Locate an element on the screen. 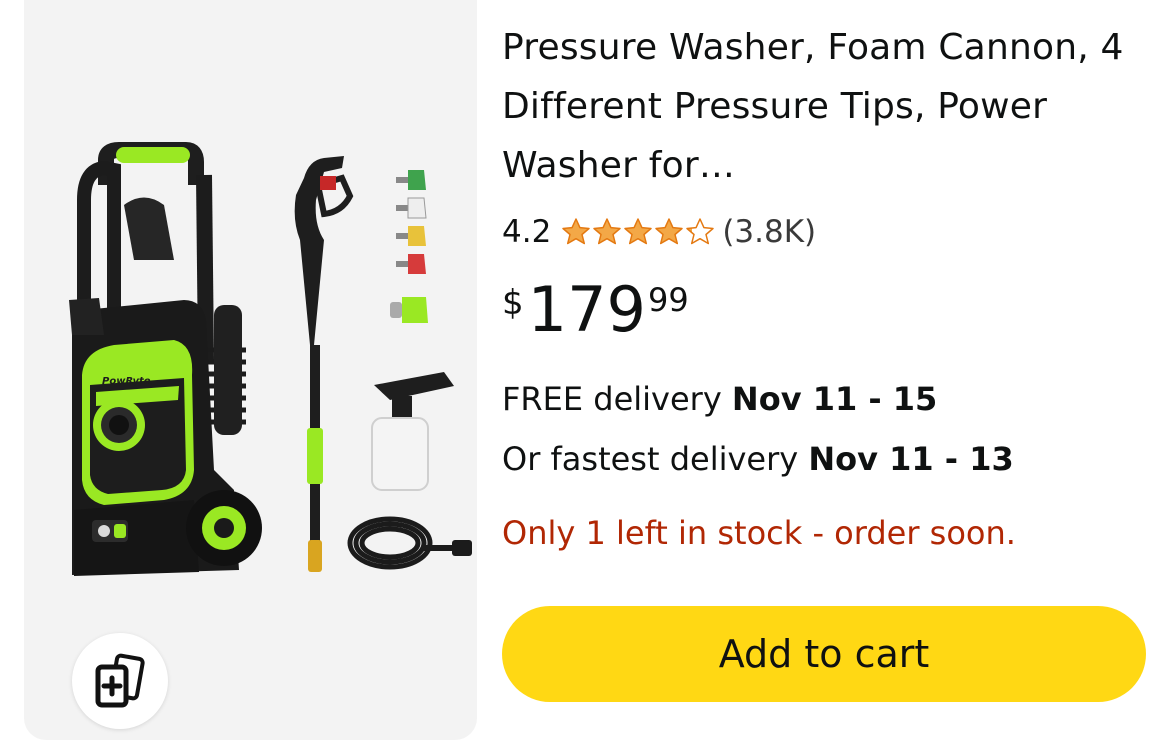  add-to-compare-icon is located at coordinates (120, 680).